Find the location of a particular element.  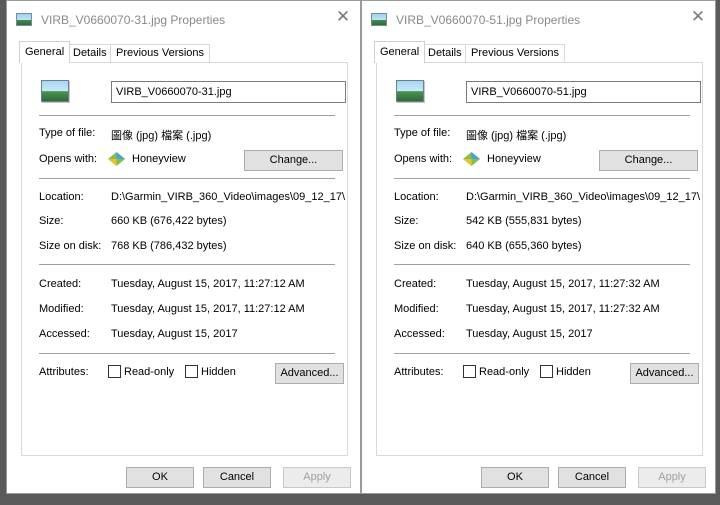

created-value: Tuesday, August 15, 2017, 11:27:32 AM is located at coordinates (563, 284).